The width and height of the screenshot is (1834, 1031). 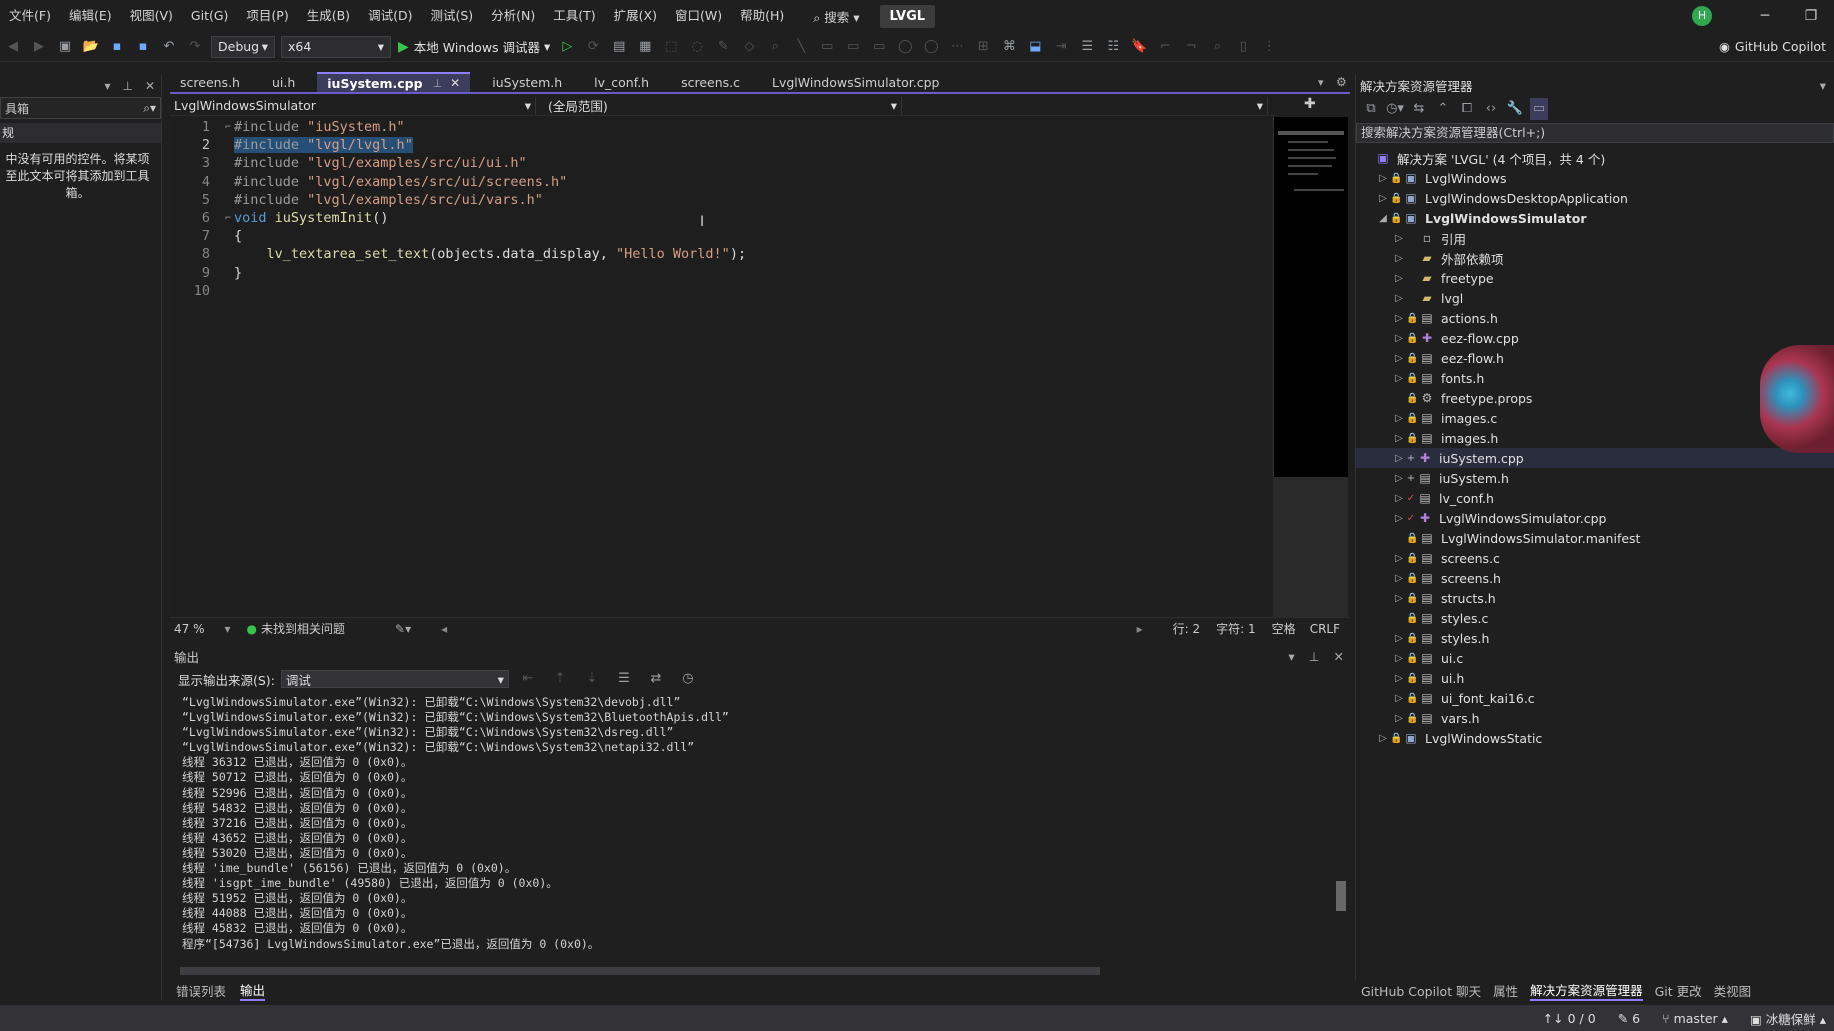 What do you see at coordinates (1491, 109) in the screenshot?
I see `view-code-icon: ‹›` at bounding box center [1491, 109].